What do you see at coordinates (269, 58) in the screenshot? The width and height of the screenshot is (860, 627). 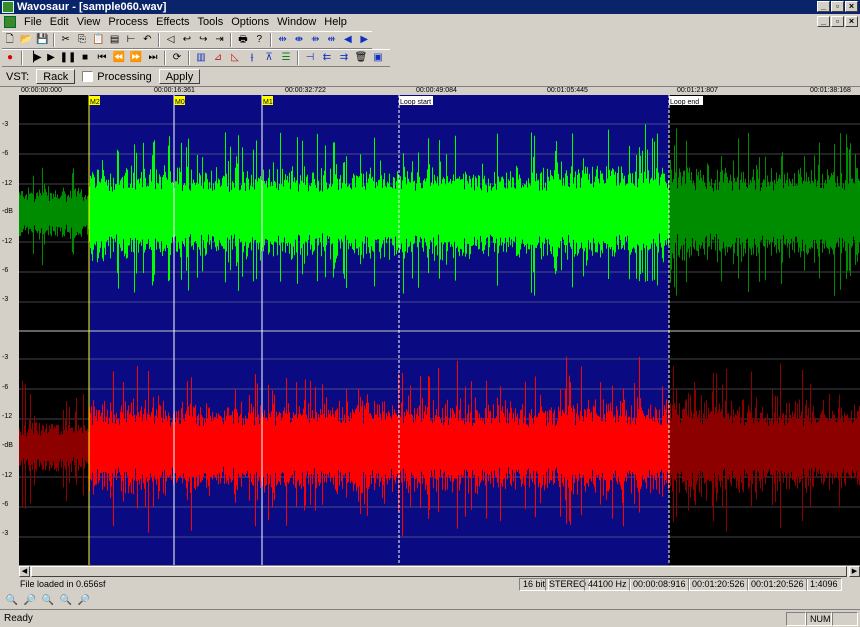 I see `silence-icon: ⊼` at bounding box center [269, 58].